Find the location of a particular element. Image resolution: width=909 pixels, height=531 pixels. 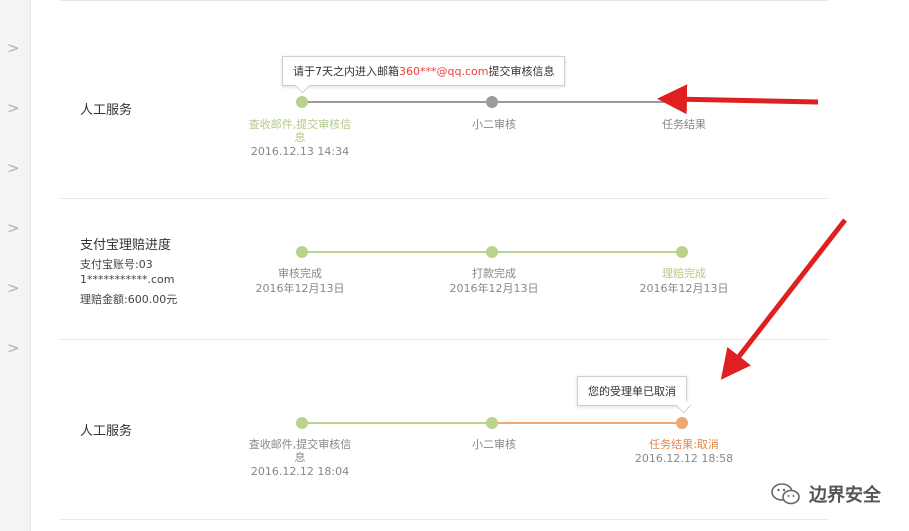

step-label: 理赔完成 is located at coordinates (684, 273).